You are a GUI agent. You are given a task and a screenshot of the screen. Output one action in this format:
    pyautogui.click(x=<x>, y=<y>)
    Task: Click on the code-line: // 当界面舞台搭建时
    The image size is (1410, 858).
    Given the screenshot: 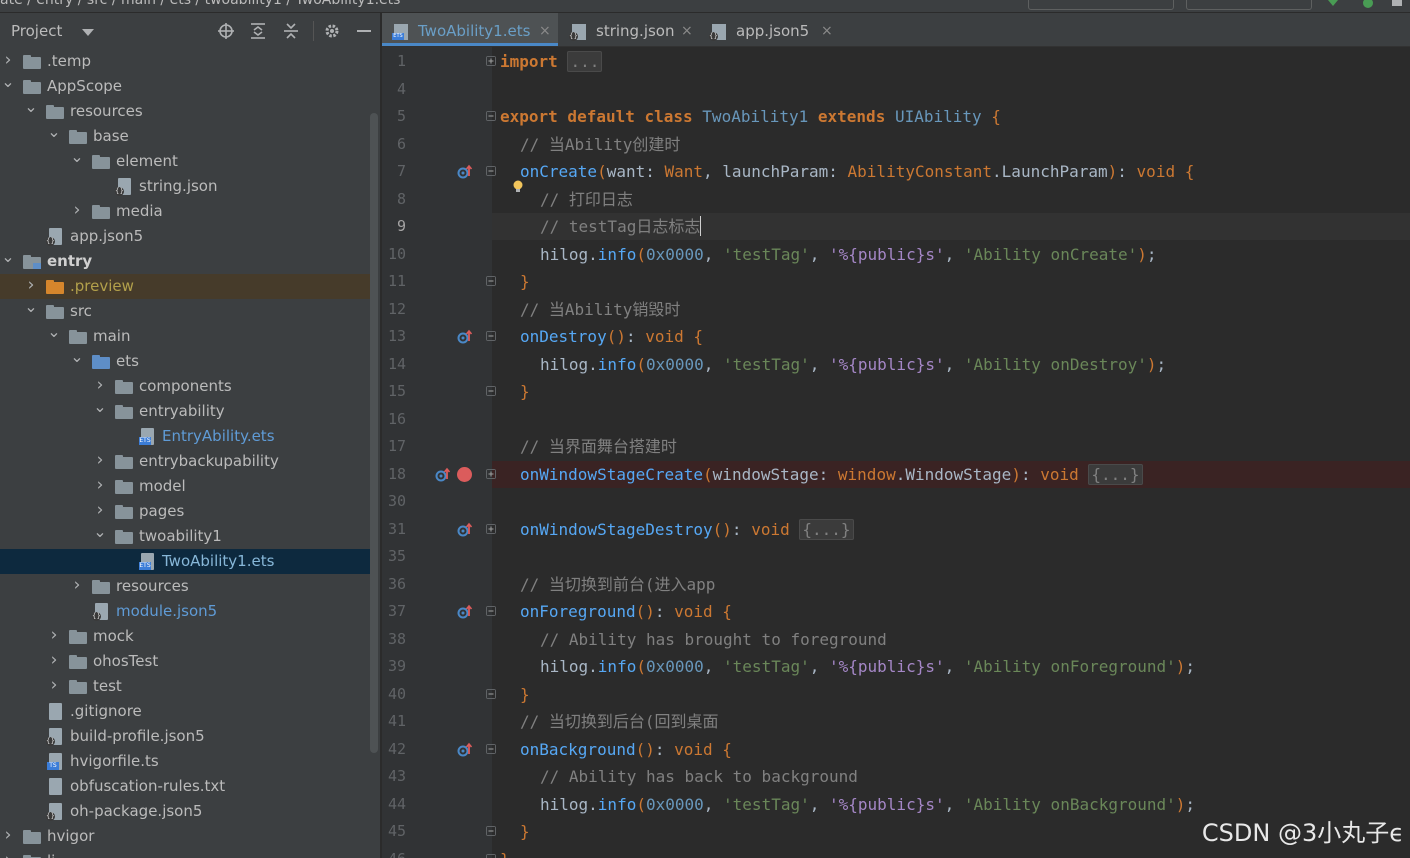 What is the action you would take?
    pyautogui.click(x=598, y=446)
    